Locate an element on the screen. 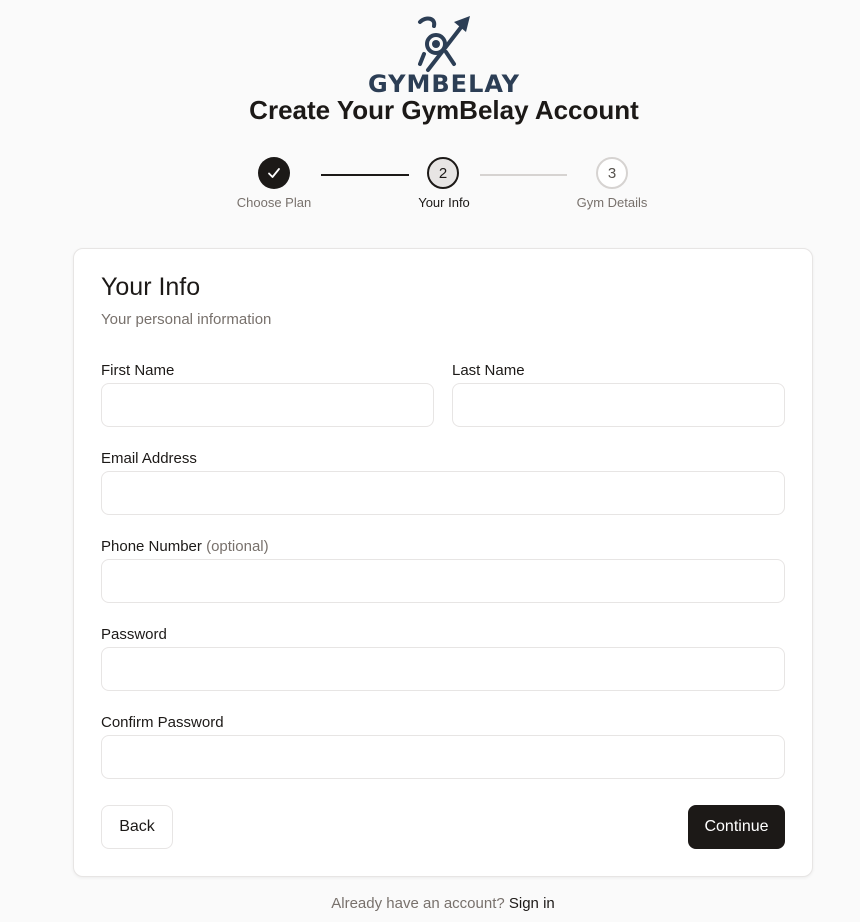 This screenshot has height=922, width=860. password-input is located at coordinates (443, 669).